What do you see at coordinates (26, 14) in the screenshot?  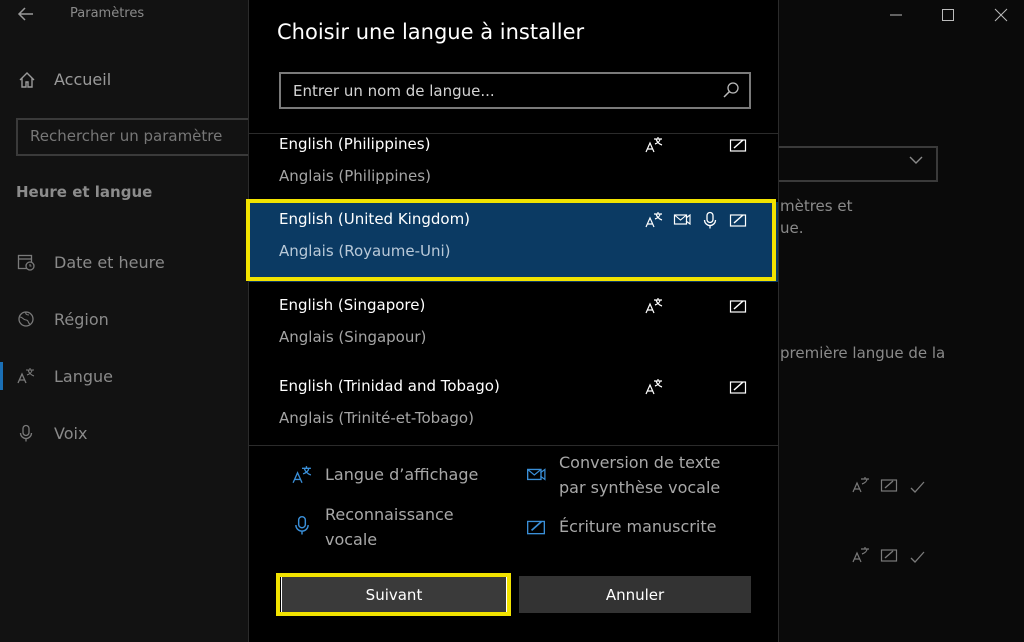 I see `back-arrow-icon` at bounding box center [26, 14].